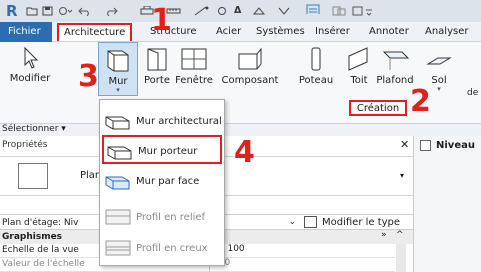  I want to click on window-button: Fenêtre, so click(194, 66).